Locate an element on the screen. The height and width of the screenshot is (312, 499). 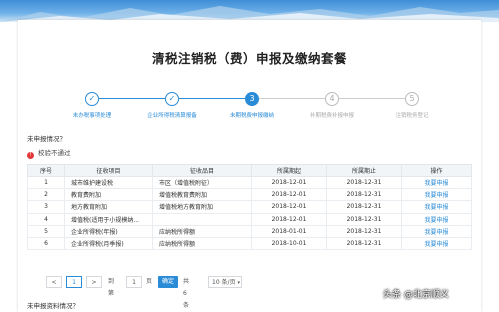
step-1-check-icon: ✓ is located at coordinates (92, 99).